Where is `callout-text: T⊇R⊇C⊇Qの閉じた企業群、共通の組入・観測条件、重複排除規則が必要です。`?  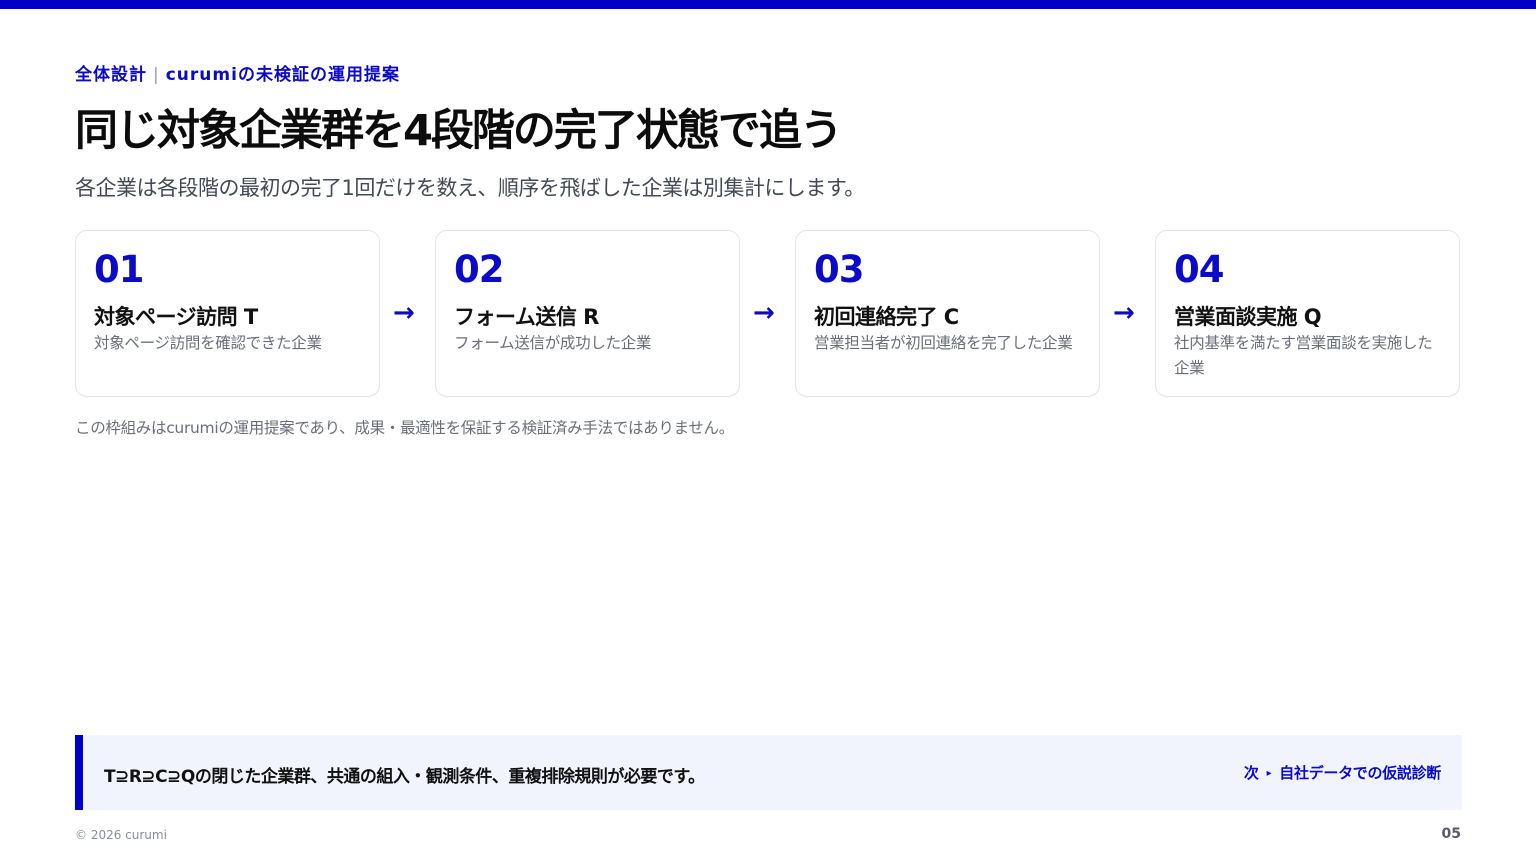
callout-text: T⊇R⊇C⊇Qの閉じた企業群、共通の組入・観測条件、重複排除規則が必要です。 is located at coordinates (404, 777).